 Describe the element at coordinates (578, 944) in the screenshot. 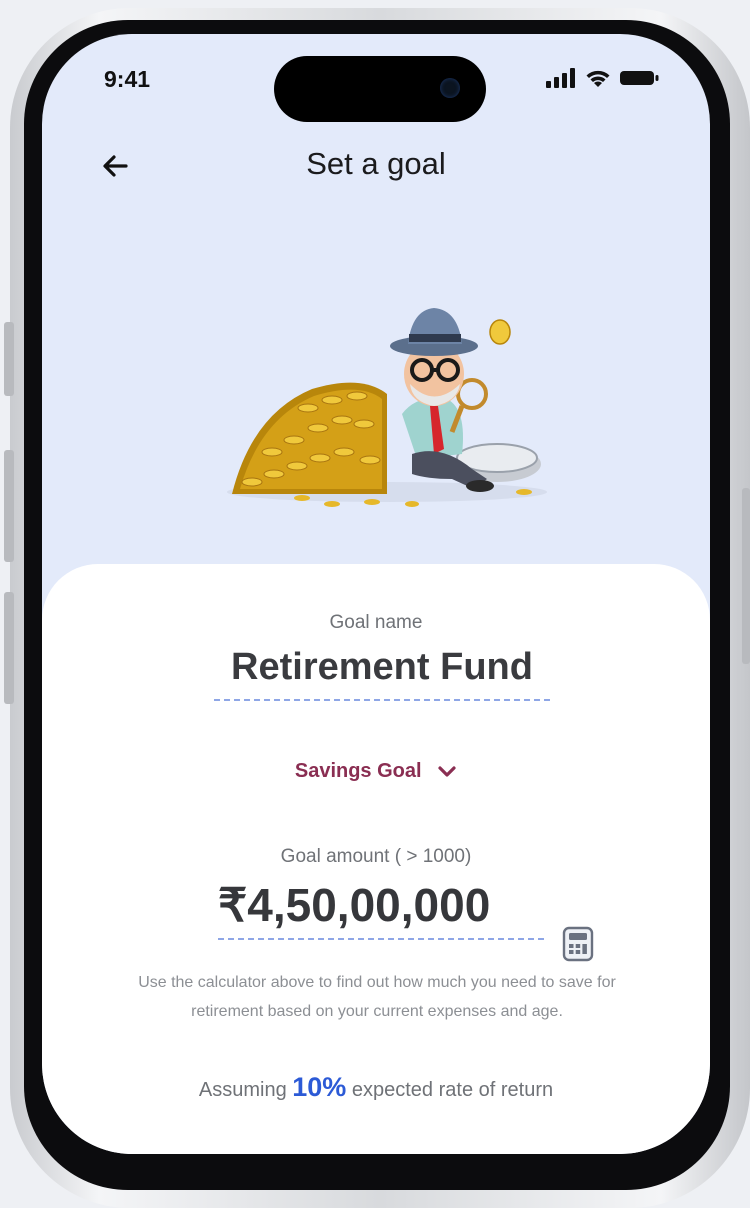

I see `calculator-icon` at that location.